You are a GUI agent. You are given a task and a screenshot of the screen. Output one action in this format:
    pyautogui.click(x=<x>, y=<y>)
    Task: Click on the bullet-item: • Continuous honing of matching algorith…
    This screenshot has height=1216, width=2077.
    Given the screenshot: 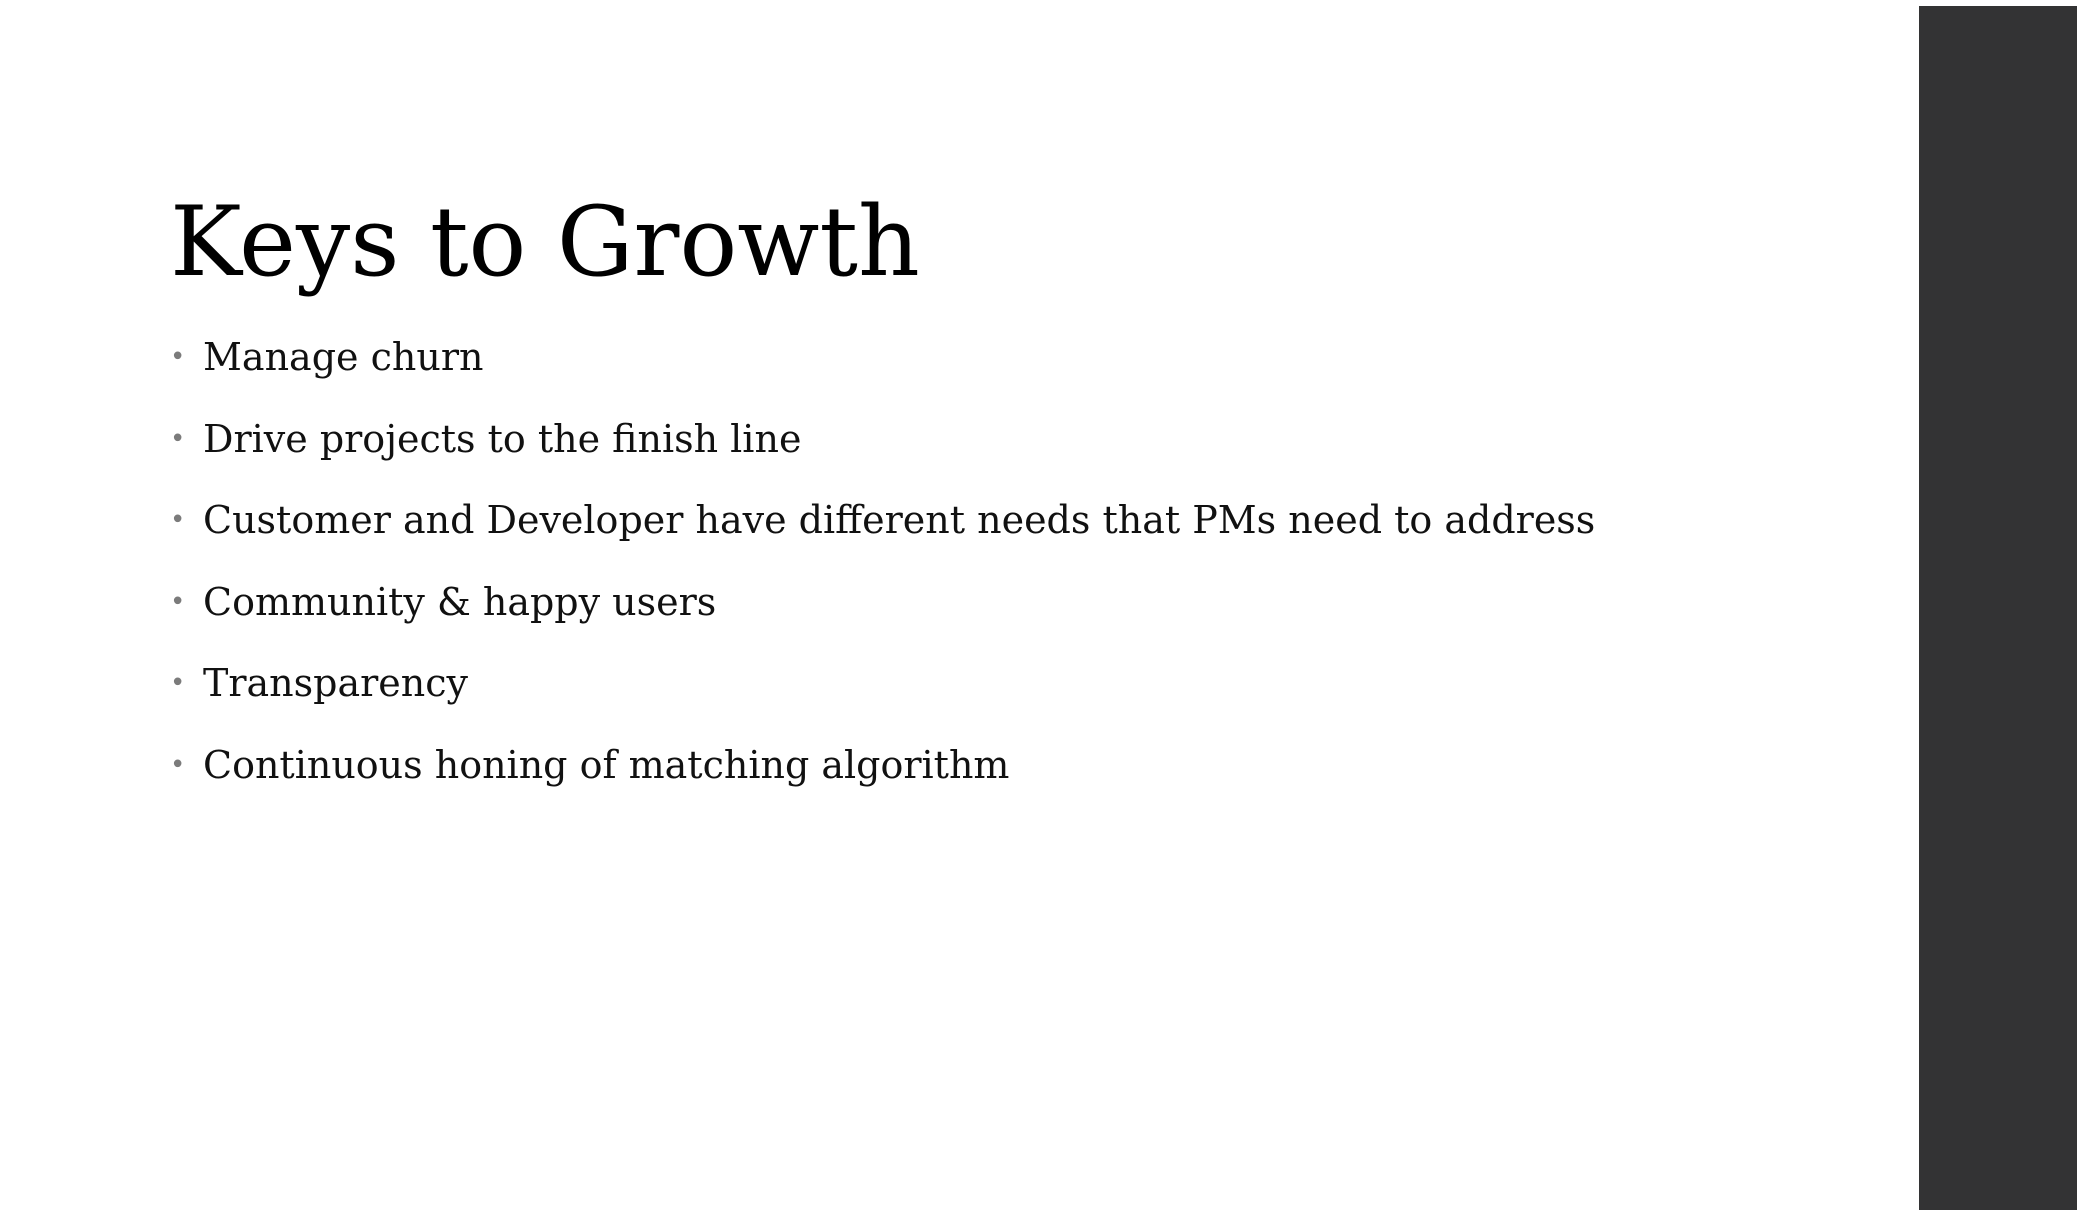 What is the action you would take?
    pyautogui.click(x=882, y=780)
    